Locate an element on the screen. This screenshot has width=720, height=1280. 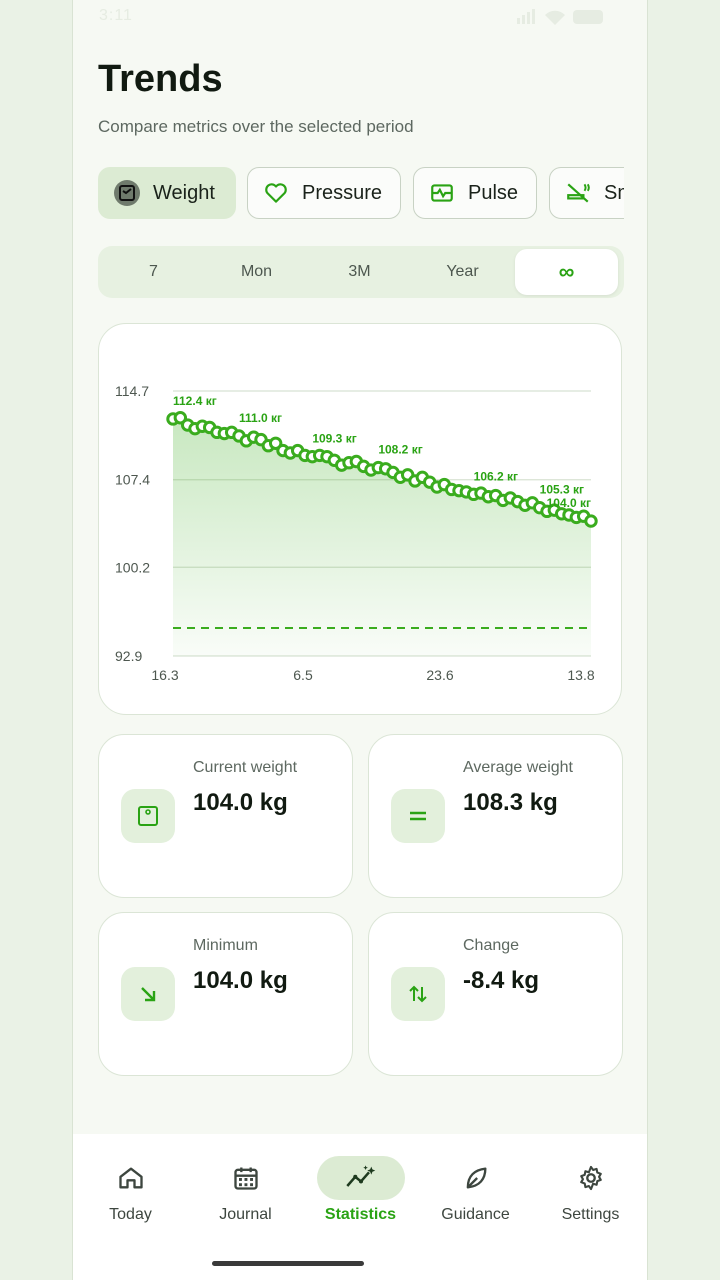
stat-label: Minimum is located at coordinates (225, 945).